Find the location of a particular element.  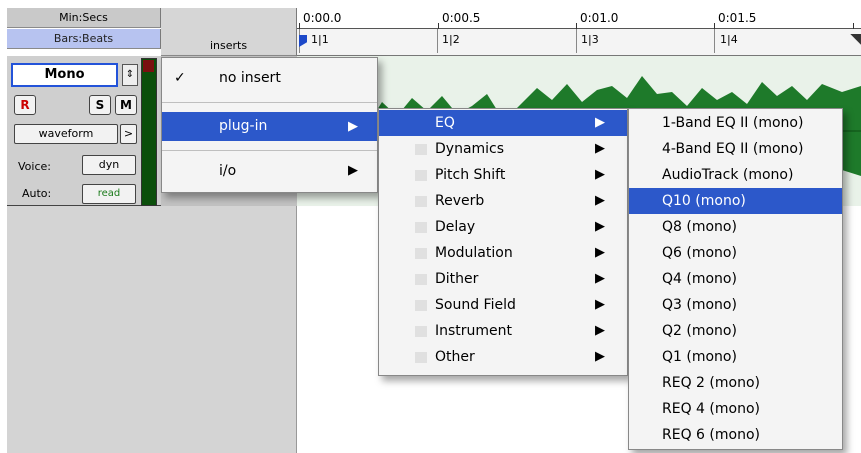

track-view-selector: waveform is located at coordinates (66, 134).